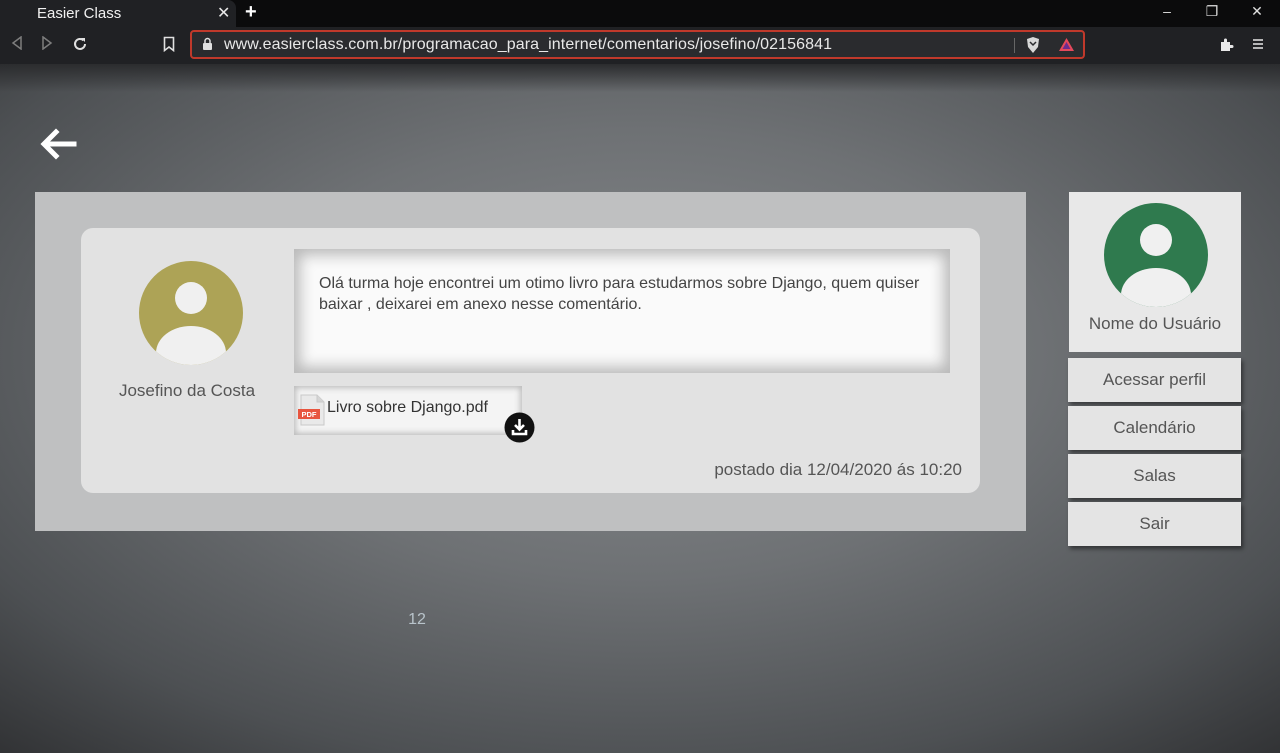  Describe the element at coordinates (309, 414) in the screenshot. I see `pdf-badge: PDF` at that location.